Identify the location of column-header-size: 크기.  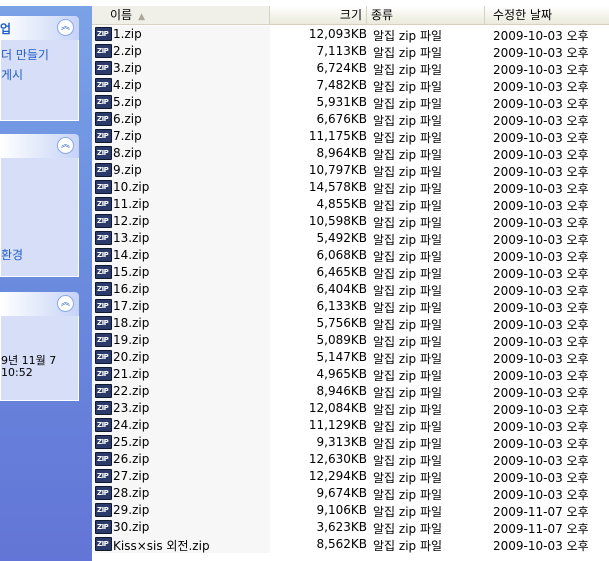
(318, 15).